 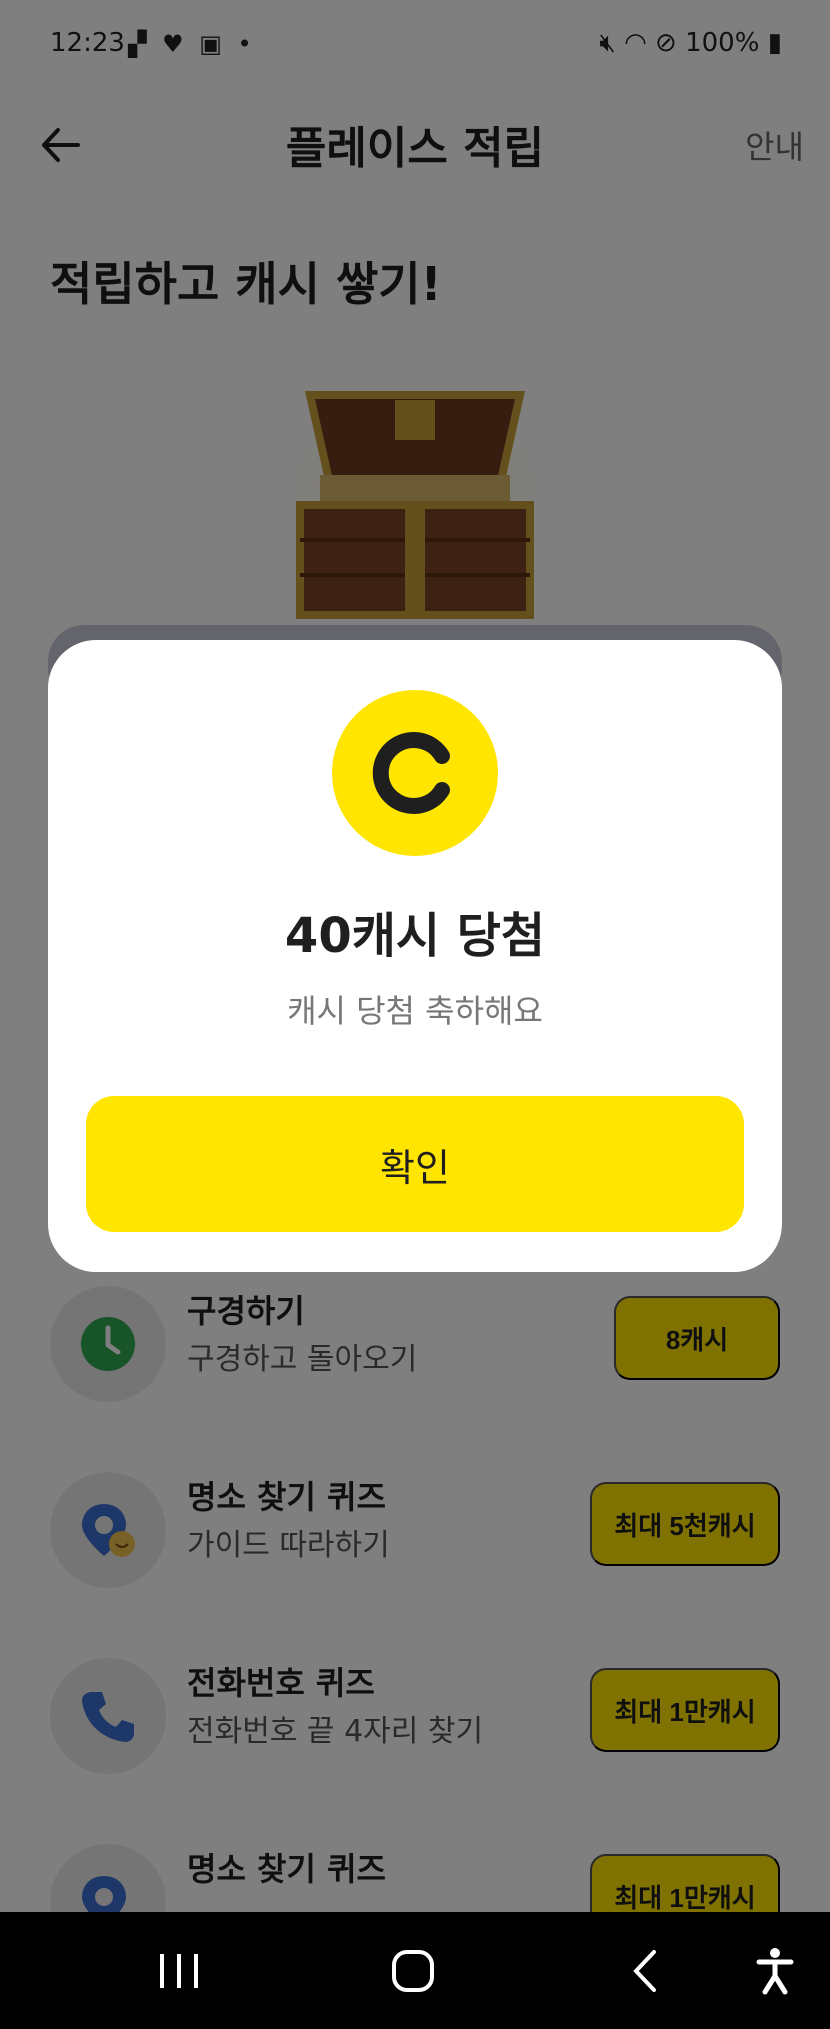 I want to click on home-icon, so click(x=413, y=1971).